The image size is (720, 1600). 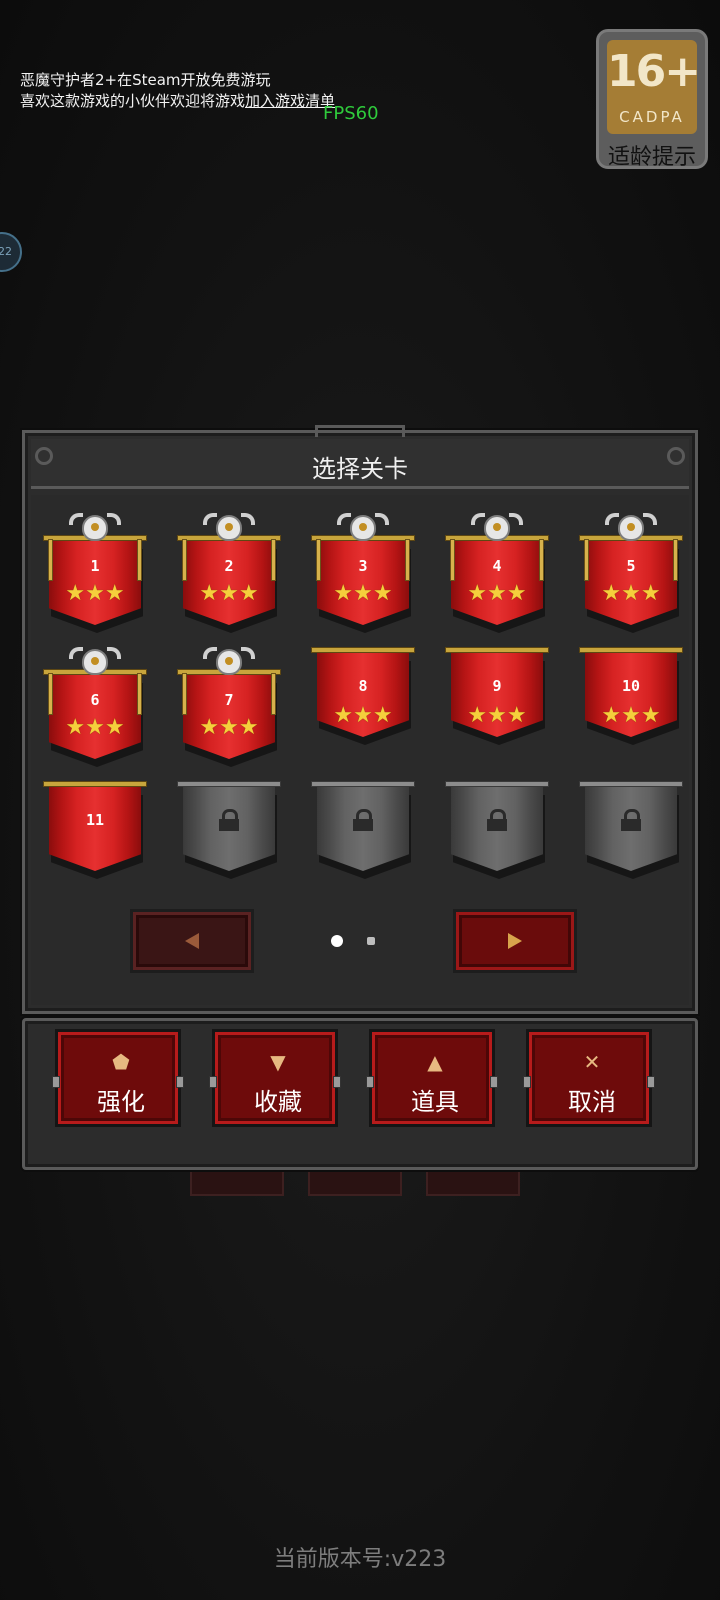 I want to click on level-number: 7, so click(x=229, y=700).